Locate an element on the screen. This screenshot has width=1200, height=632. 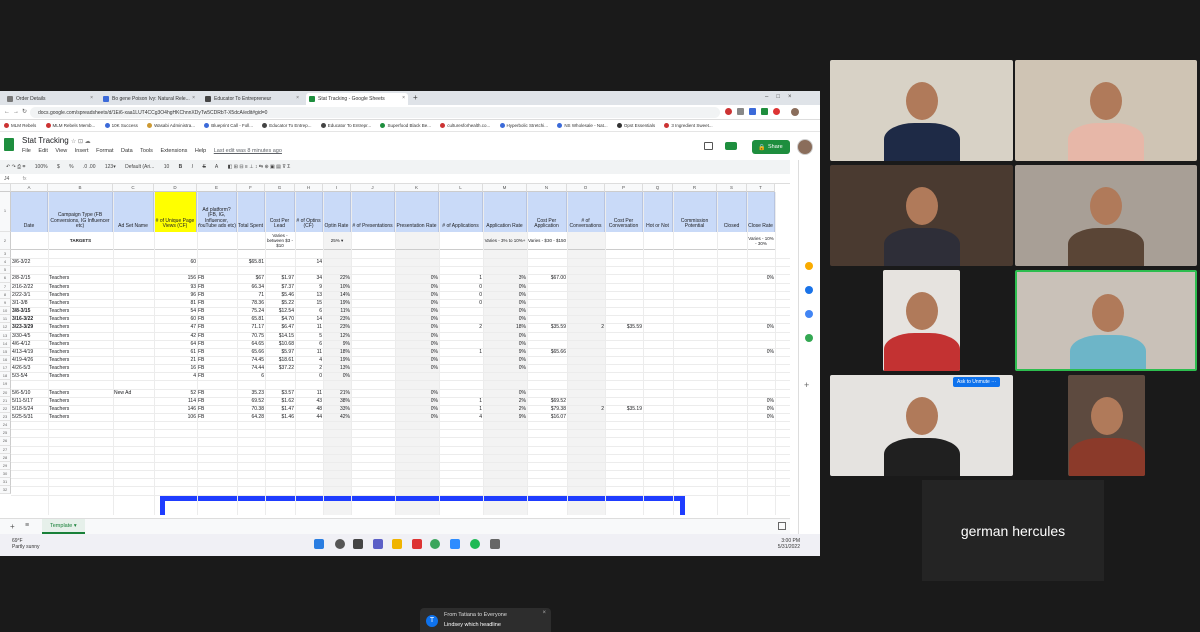
spotify-icon is located at coordinates (475, 544).